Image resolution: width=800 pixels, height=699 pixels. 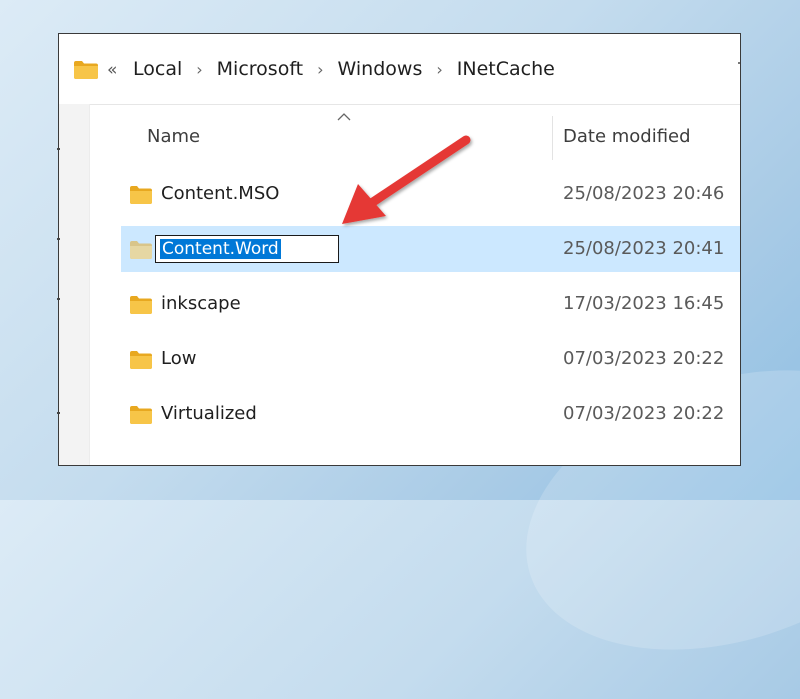 What do you see at coordinates (380, 69) in the screenshot?
I see `breadcrumb-item-windows: Windows` at bounding box center [380, 69].